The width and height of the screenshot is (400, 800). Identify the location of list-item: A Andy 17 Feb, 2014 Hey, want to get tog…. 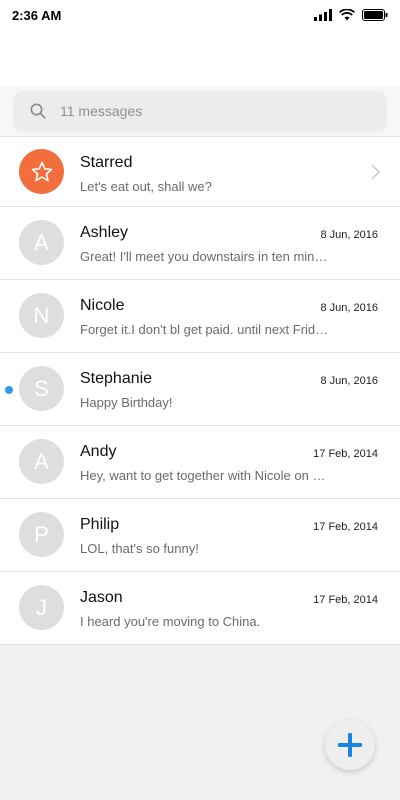
(200, 462).